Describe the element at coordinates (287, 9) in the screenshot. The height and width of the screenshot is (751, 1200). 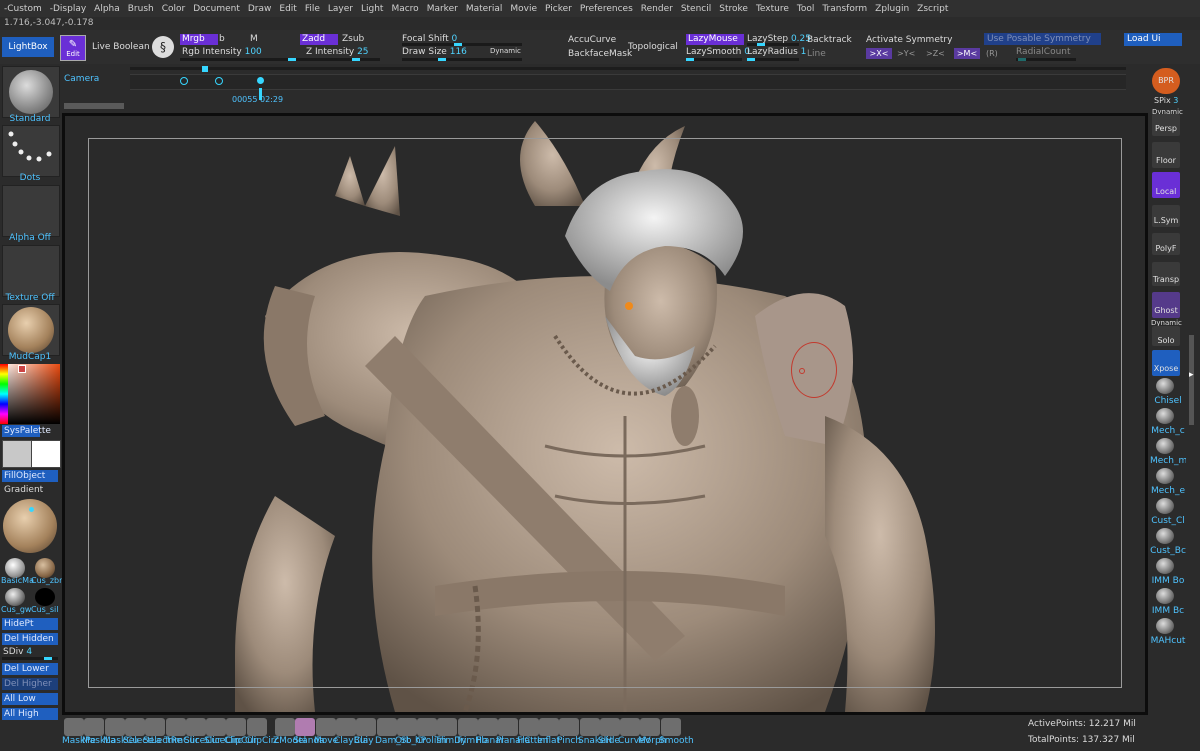
I see `menu-item: Edit` at that location.